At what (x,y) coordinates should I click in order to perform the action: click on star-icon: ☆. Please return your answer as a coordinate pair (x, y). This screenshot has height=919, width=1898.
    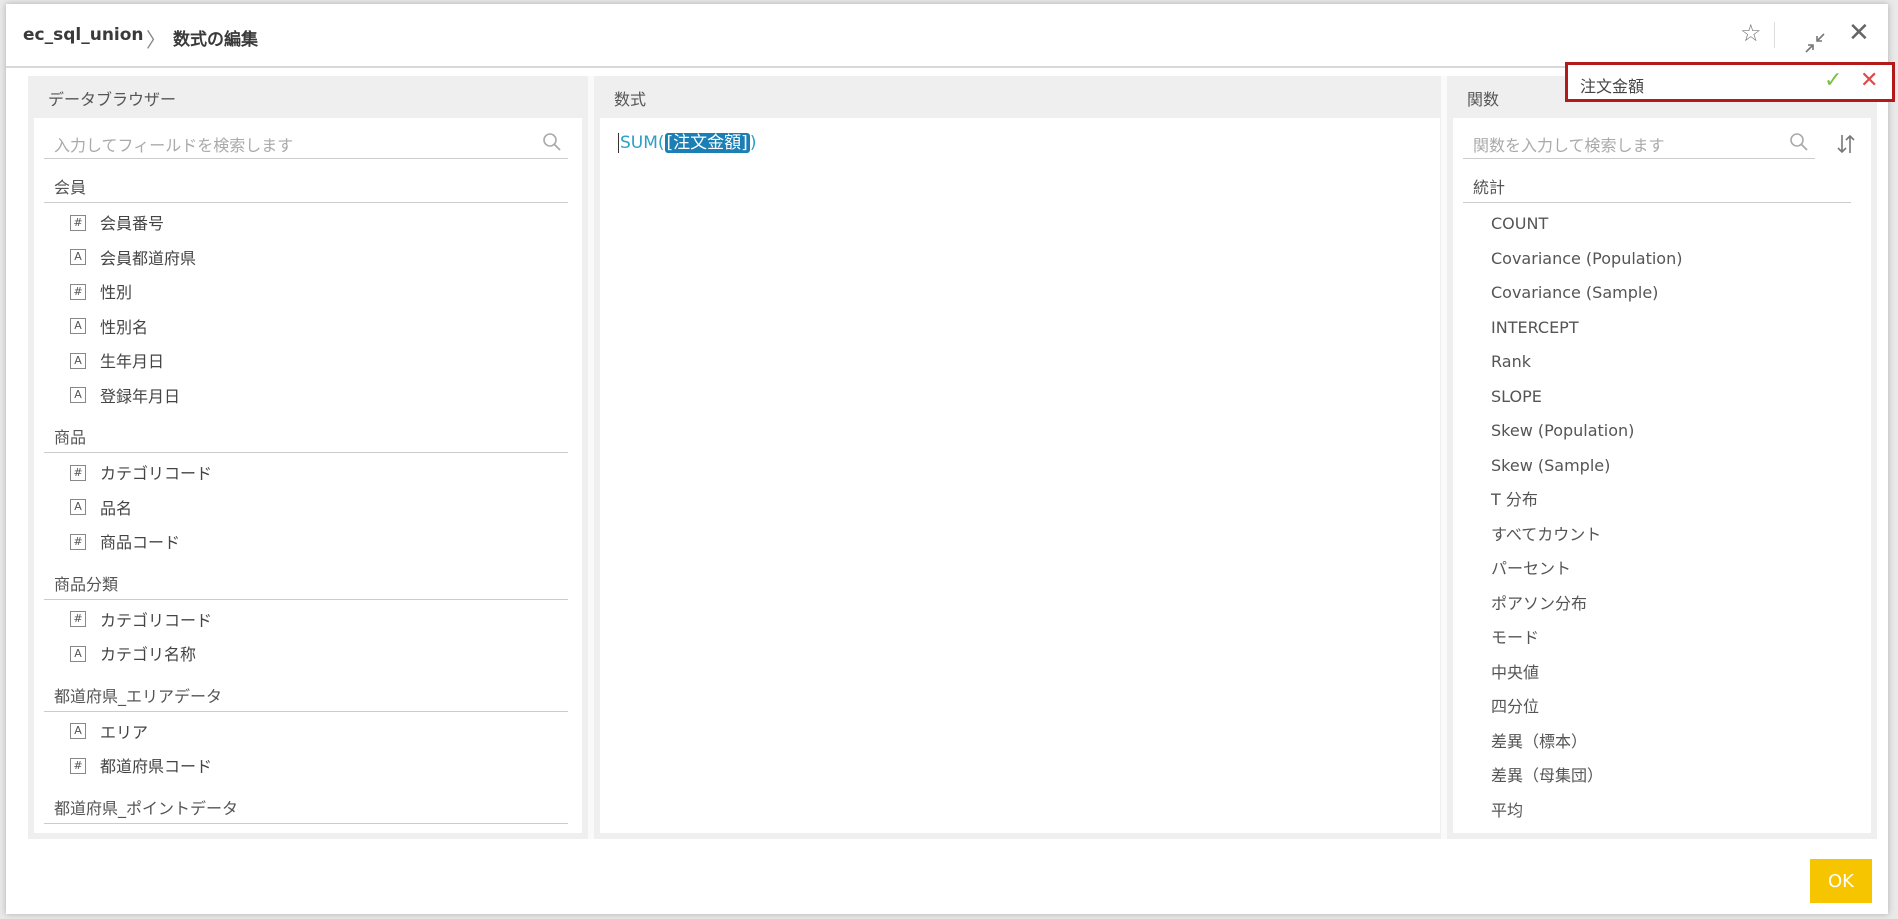
    Looking at the image, I should click on (1751, 33).